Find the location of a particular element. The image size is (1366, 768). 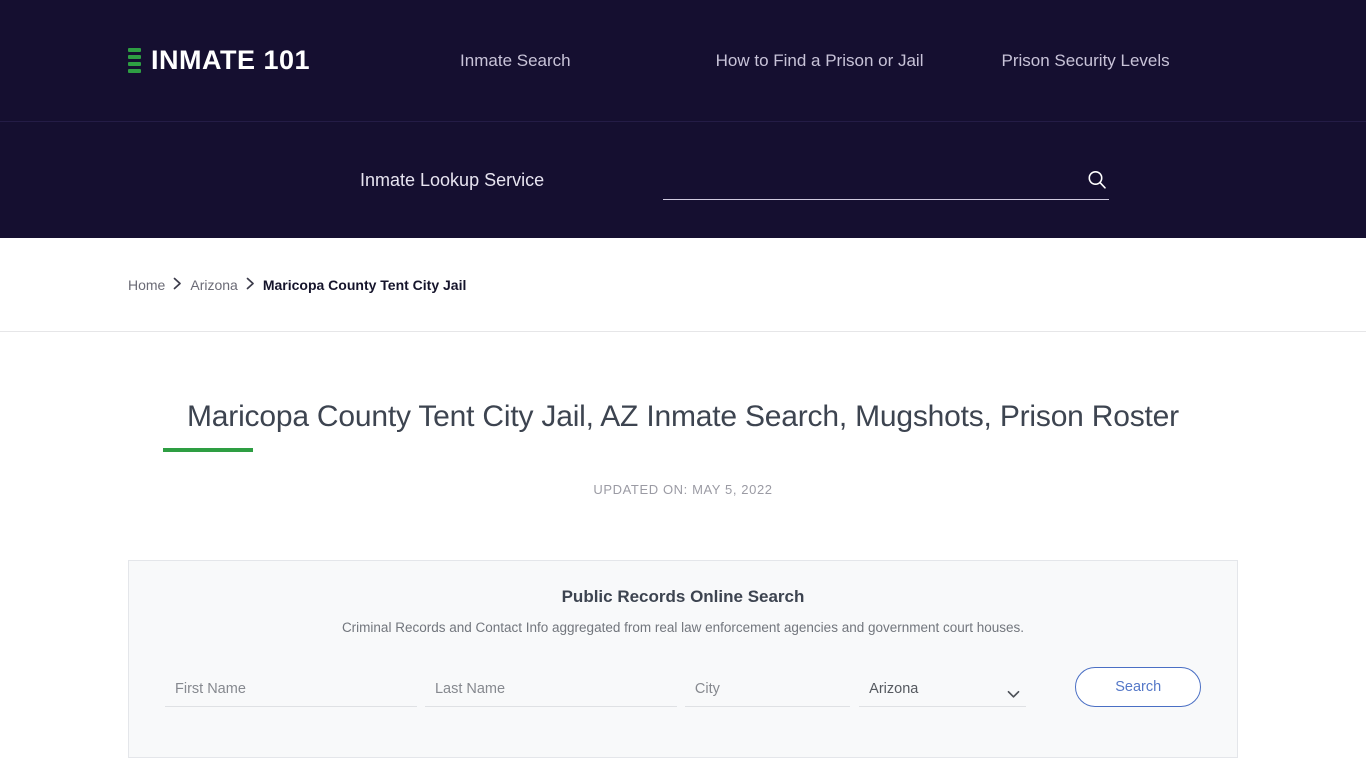

search-button: Search is located at coordinates (1138, 686).